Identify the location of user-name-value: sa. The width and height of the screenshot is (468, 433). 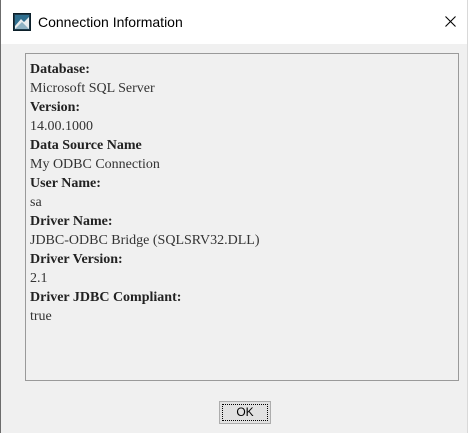
(36, 202).